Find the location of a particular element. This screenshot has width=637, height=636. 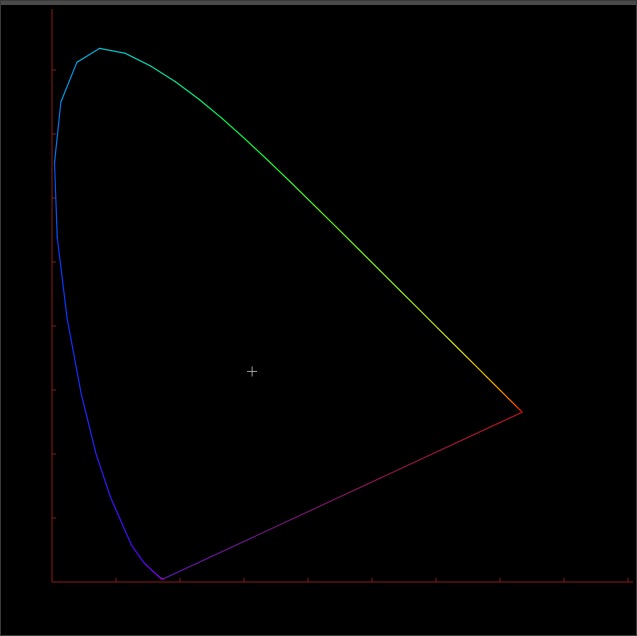

white-point-marker is located at coordinates (252, 371).